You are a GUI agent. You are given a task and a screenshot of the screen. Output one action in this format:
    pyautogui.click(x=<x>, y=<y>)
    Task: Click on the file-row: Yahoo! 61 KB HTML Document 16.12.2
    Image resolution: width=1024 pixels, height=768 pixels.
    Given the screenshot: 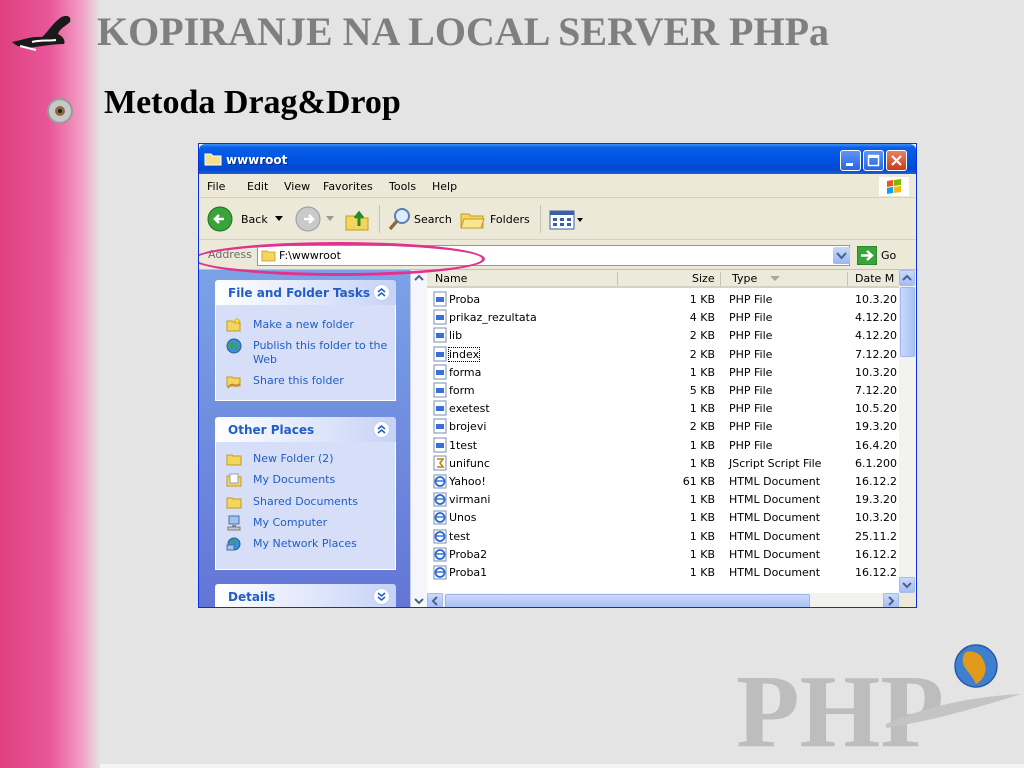 What is the action you would take?
    pyautogui.click(x=663, y=481)
    